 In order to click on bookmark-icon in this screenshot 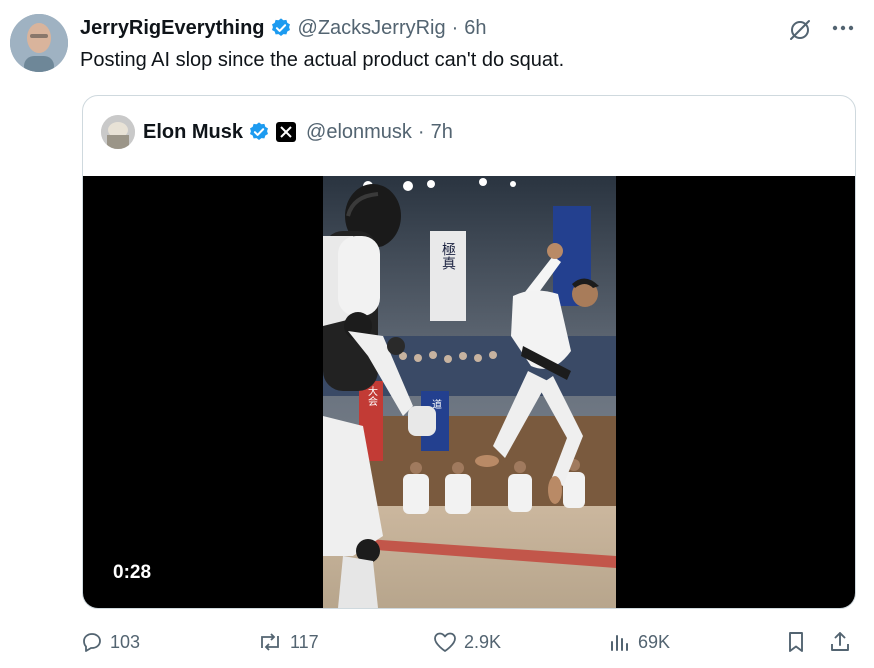, I will do `click(796, 642)`.